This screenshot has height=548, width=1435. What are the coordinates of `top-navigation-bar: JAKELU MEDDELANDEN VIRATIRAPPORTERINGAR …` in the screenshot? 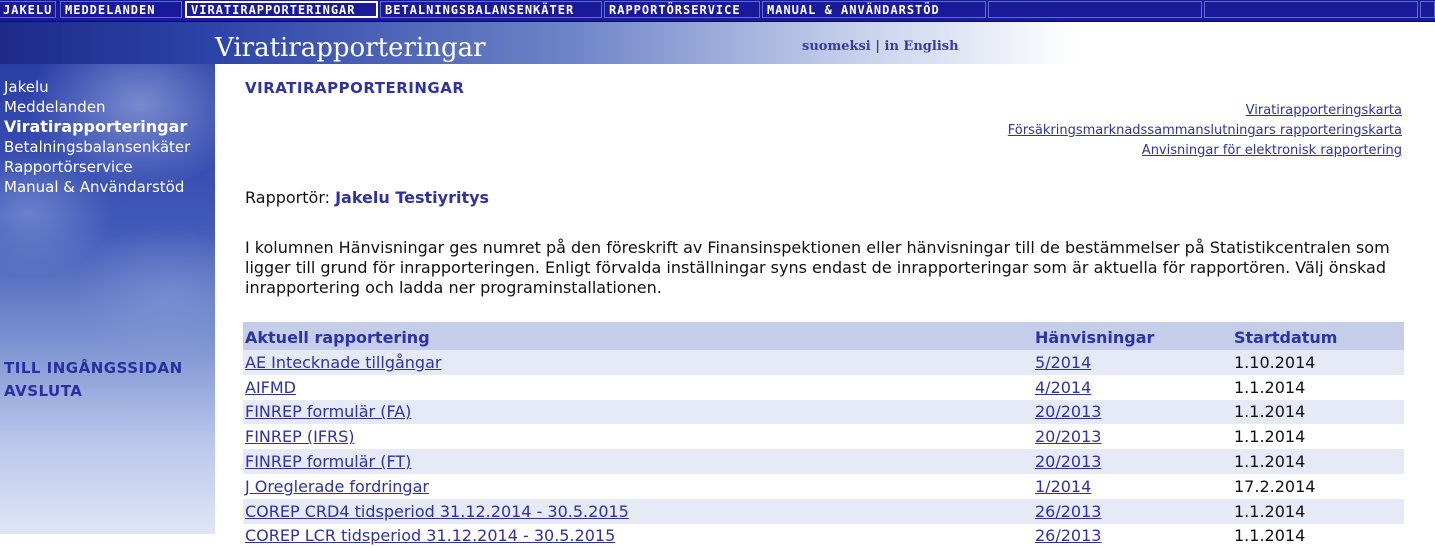 It's located at (717, 11).